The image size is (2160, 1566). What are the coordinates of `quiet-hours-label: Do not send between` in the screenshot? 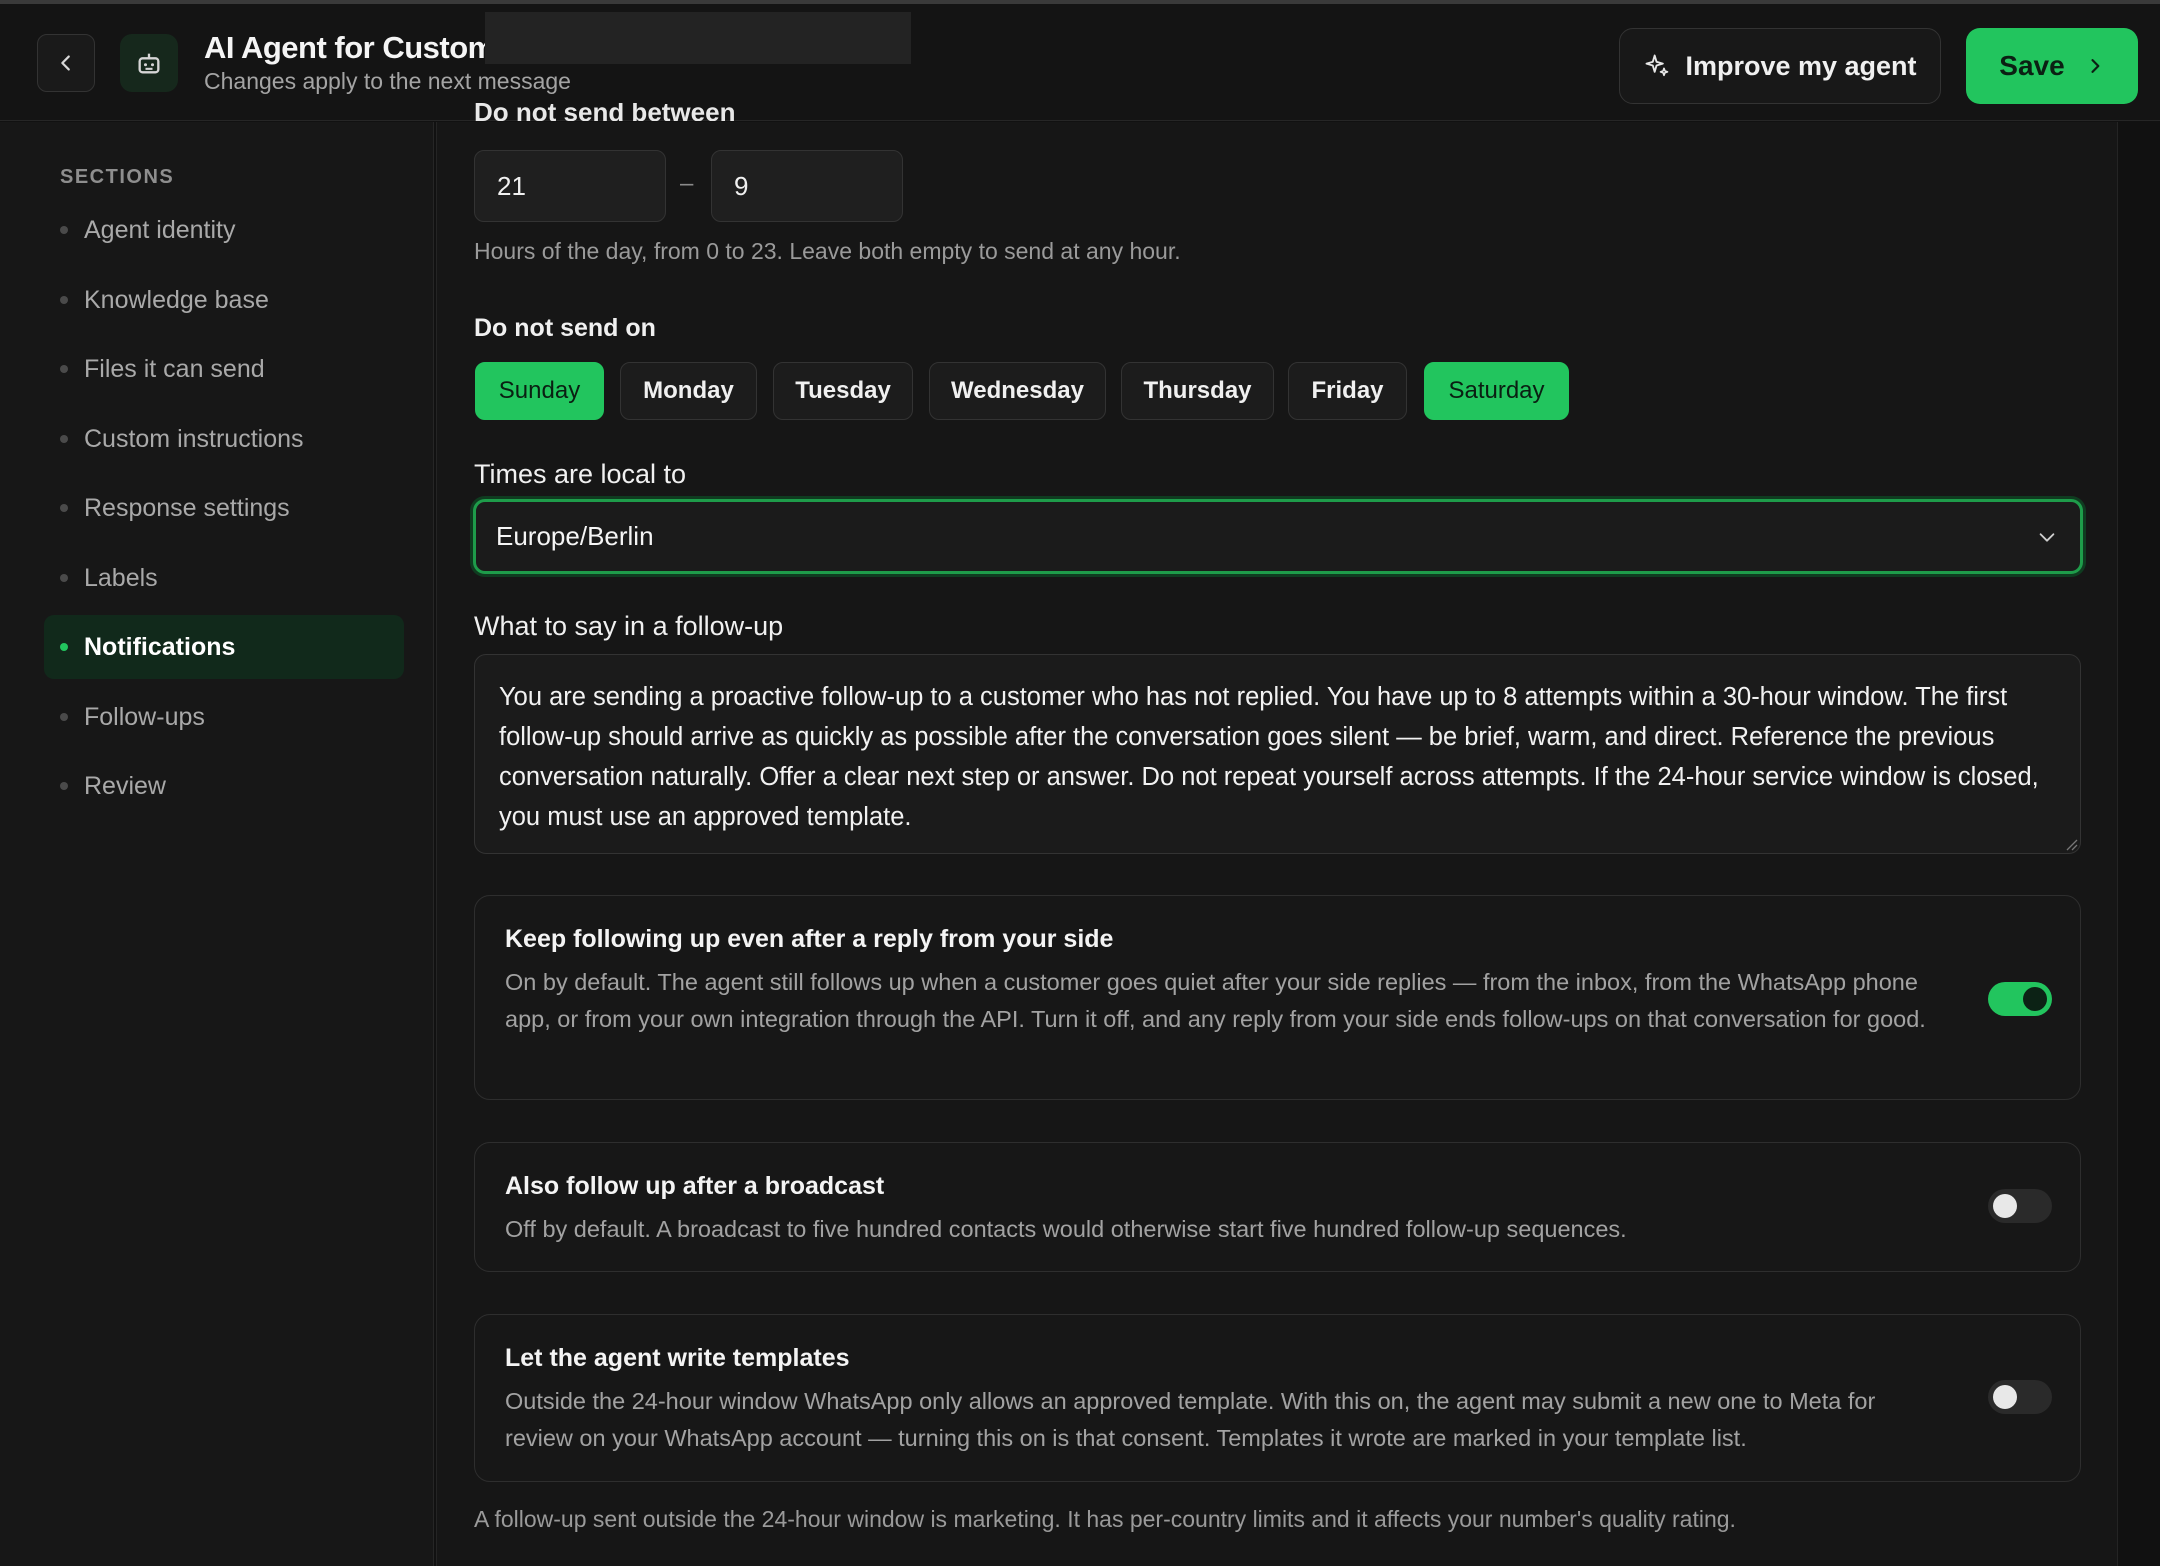 It's located at (605, 112).